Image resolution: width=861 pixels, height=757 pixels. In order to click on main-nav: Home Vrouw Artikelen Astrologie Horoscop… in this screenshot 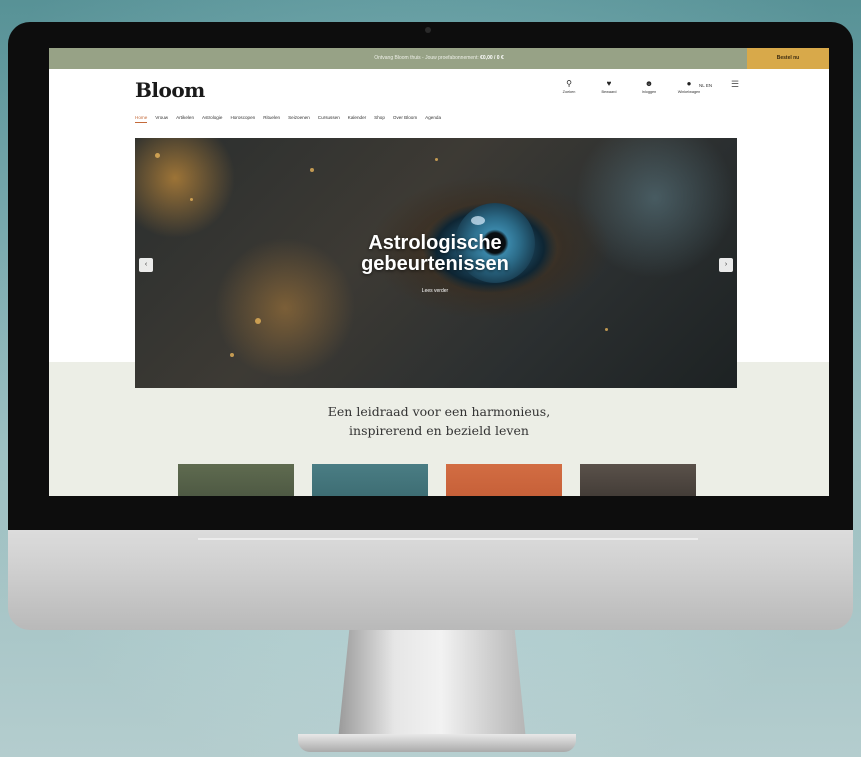, I will do `click(288, 119)`.